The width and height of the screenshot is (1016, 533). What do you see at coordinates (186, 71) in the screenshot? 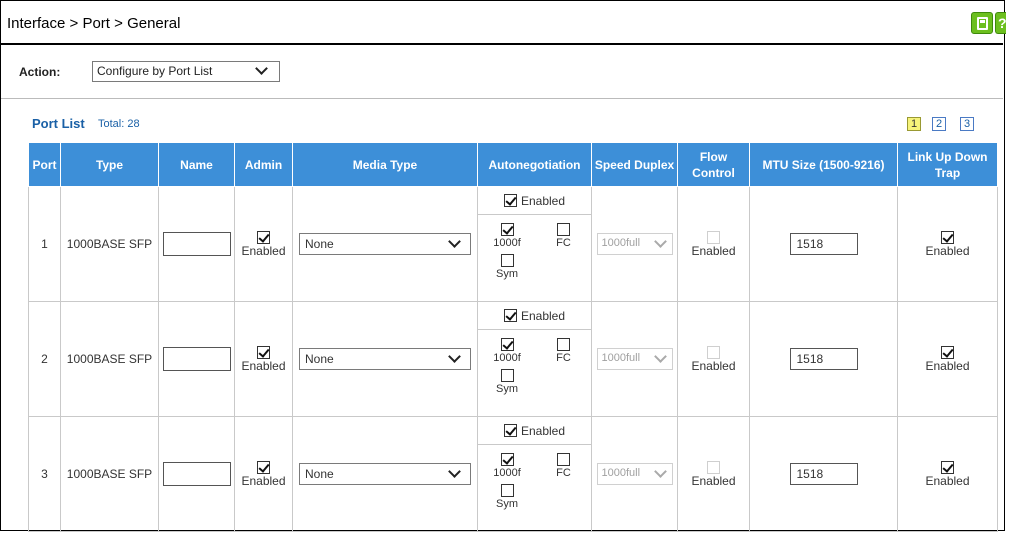
I see `action-select: Configure by Port List` at bounding box center [186, 71].